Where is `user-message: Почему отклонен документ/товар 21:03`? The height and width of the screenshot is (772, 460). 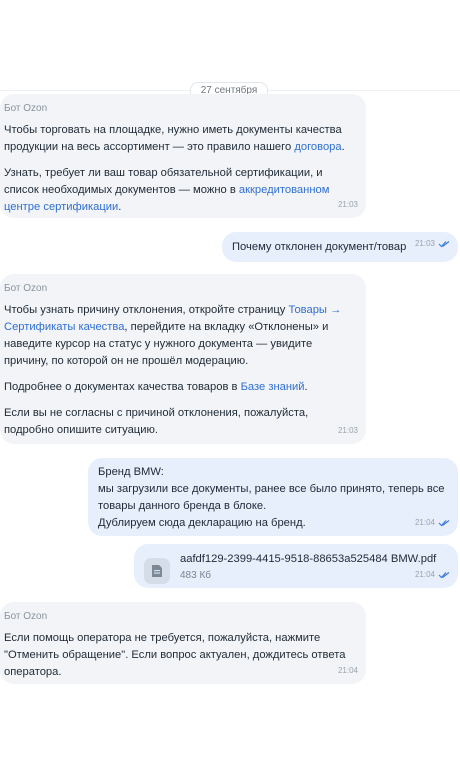
user-message: Почему отклонен документ/товар 21:03 is located at coordinates (340, 247).